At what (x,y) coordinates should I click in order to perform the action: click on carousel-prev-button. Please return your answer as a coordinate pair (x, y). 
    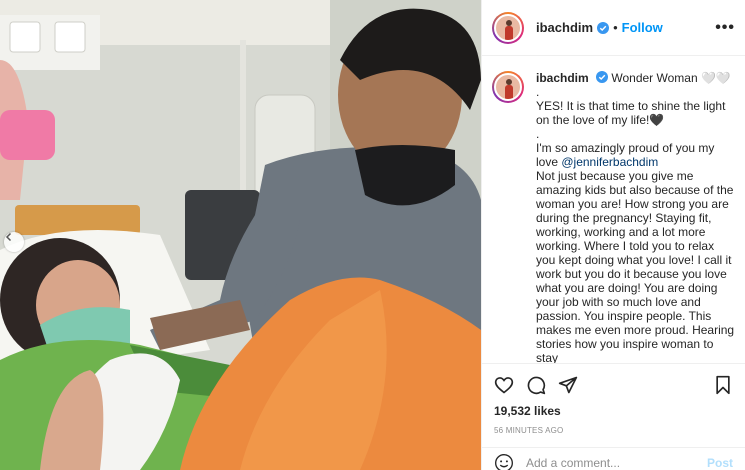
    Looking at the image, I should click on (14, 242).